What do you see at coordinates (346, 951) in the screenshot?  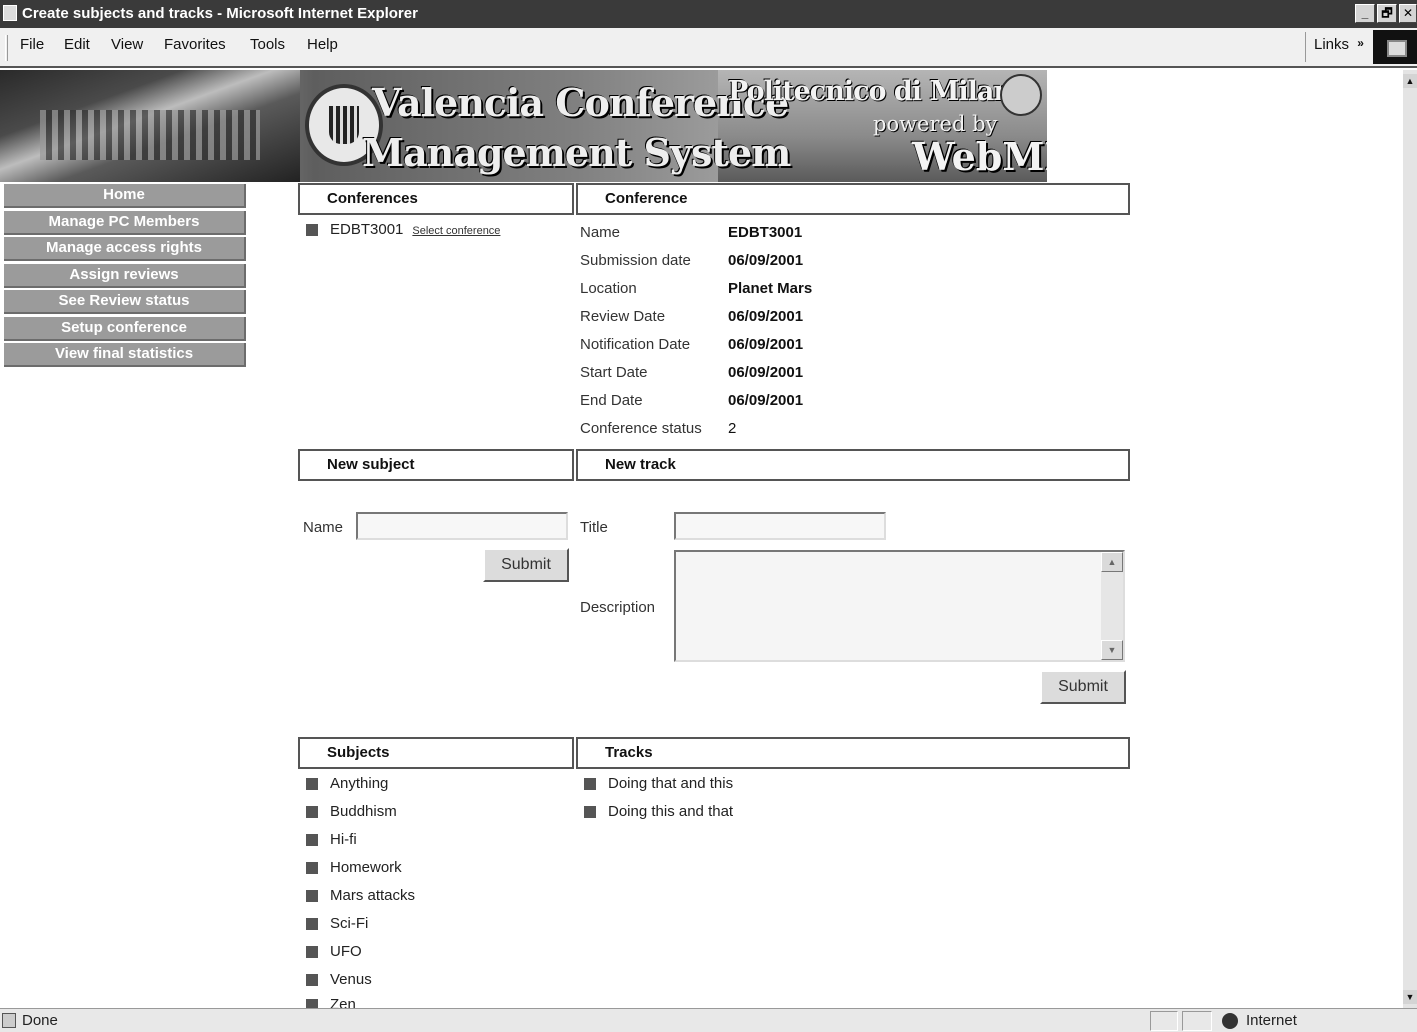 I see `subject-label: UFO` at bounding box center [346, 951].